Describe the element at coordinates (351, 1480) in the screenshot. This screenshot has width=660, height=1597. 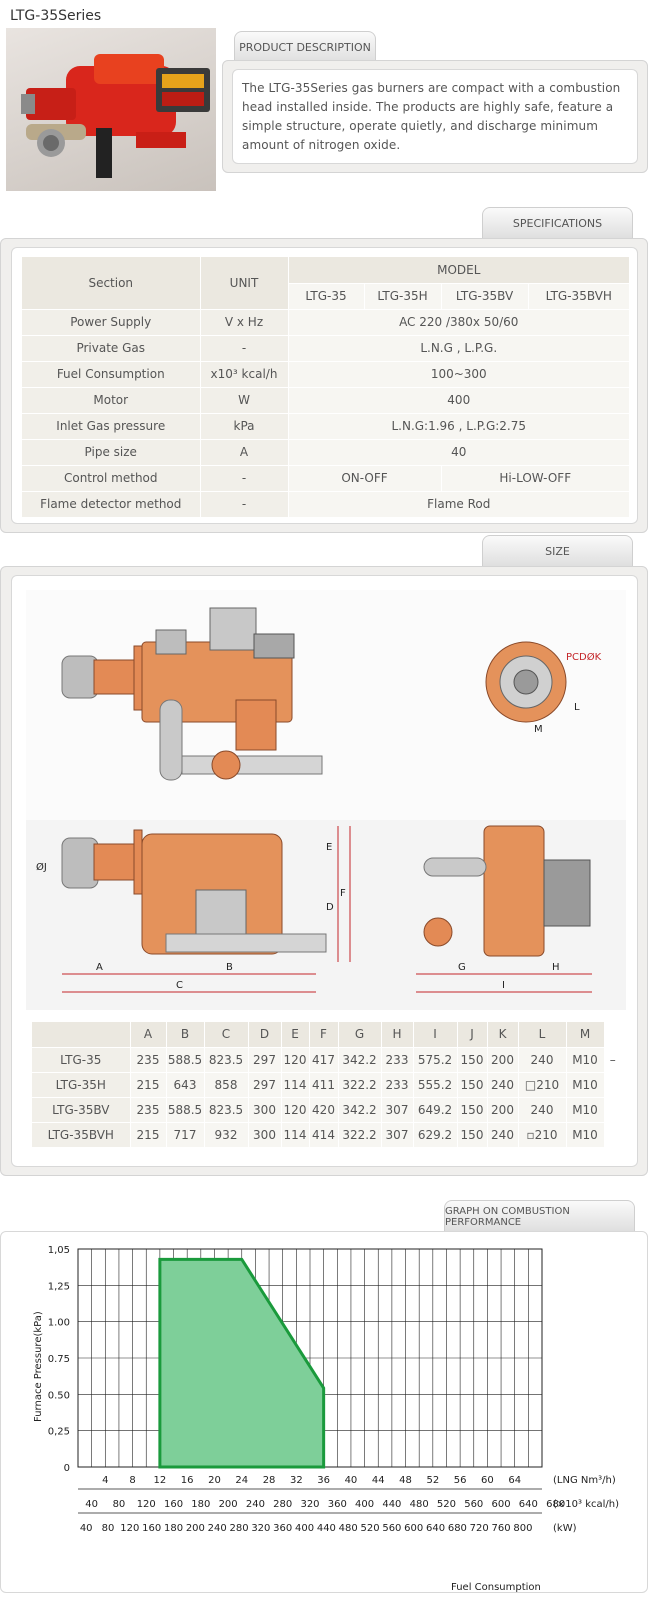
I see `x-tick-lng: 40` at that location.